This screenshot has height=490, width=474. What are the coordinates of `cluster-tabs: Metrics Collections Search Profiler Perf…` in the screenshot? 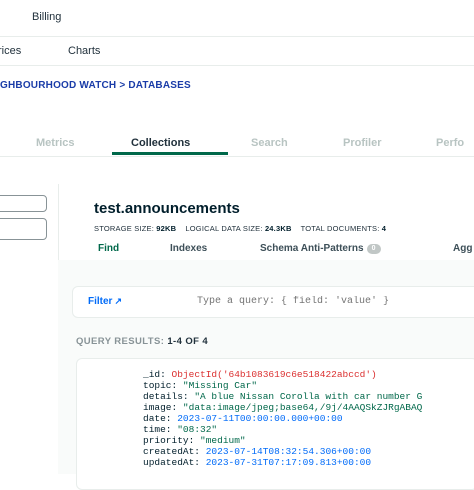 It's located at (237, 145).